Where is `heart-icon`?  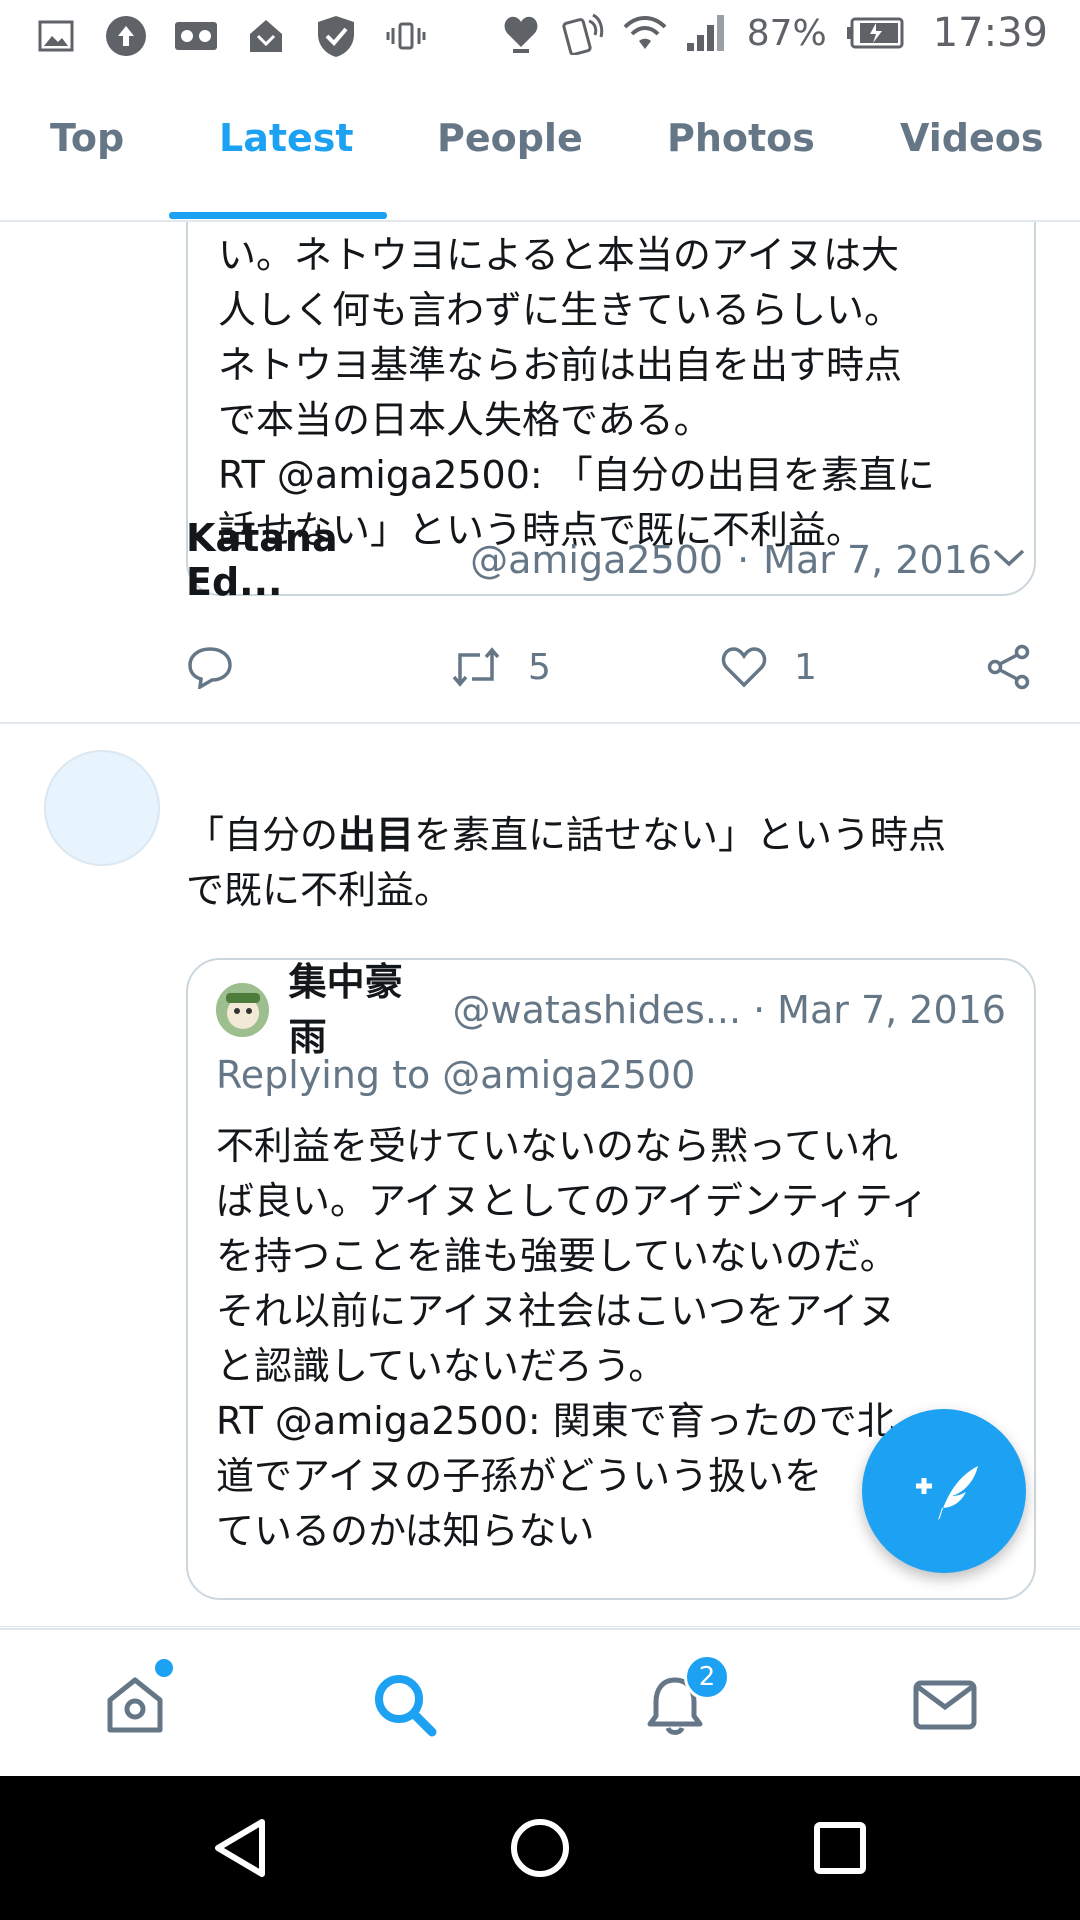 heart-icon is located at coordinates (744, 667).